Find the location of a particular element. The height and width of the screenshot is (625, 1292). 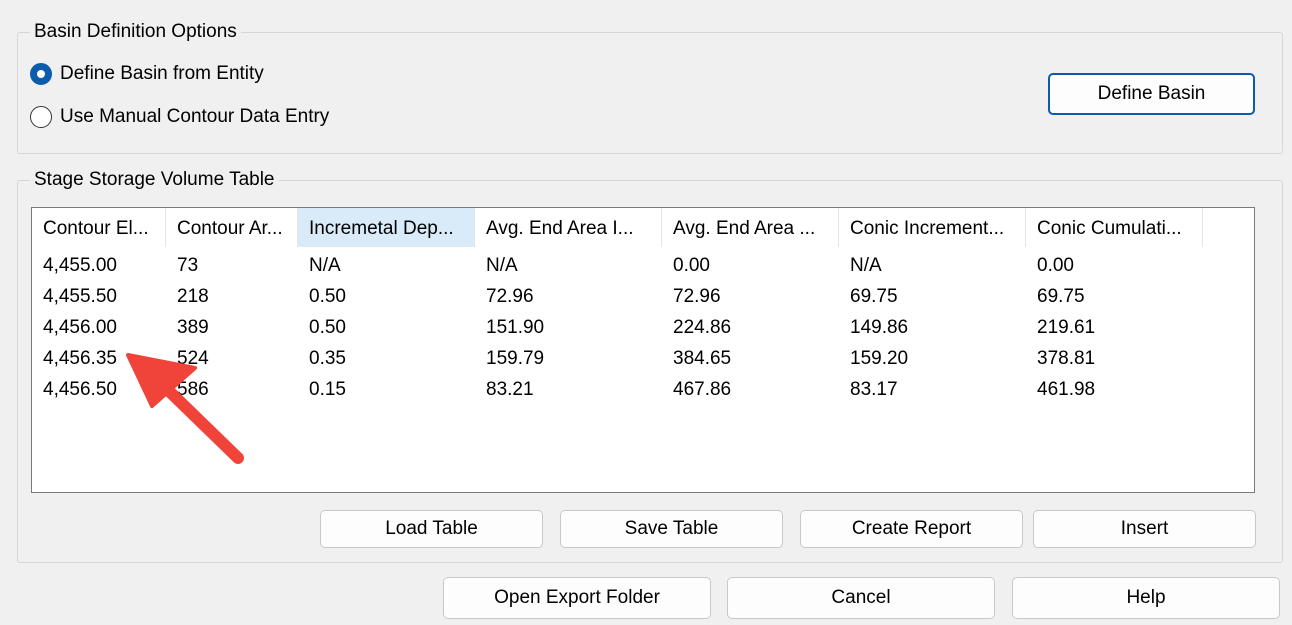

table-cell: 151.90 is located at coordinates (515, 327).